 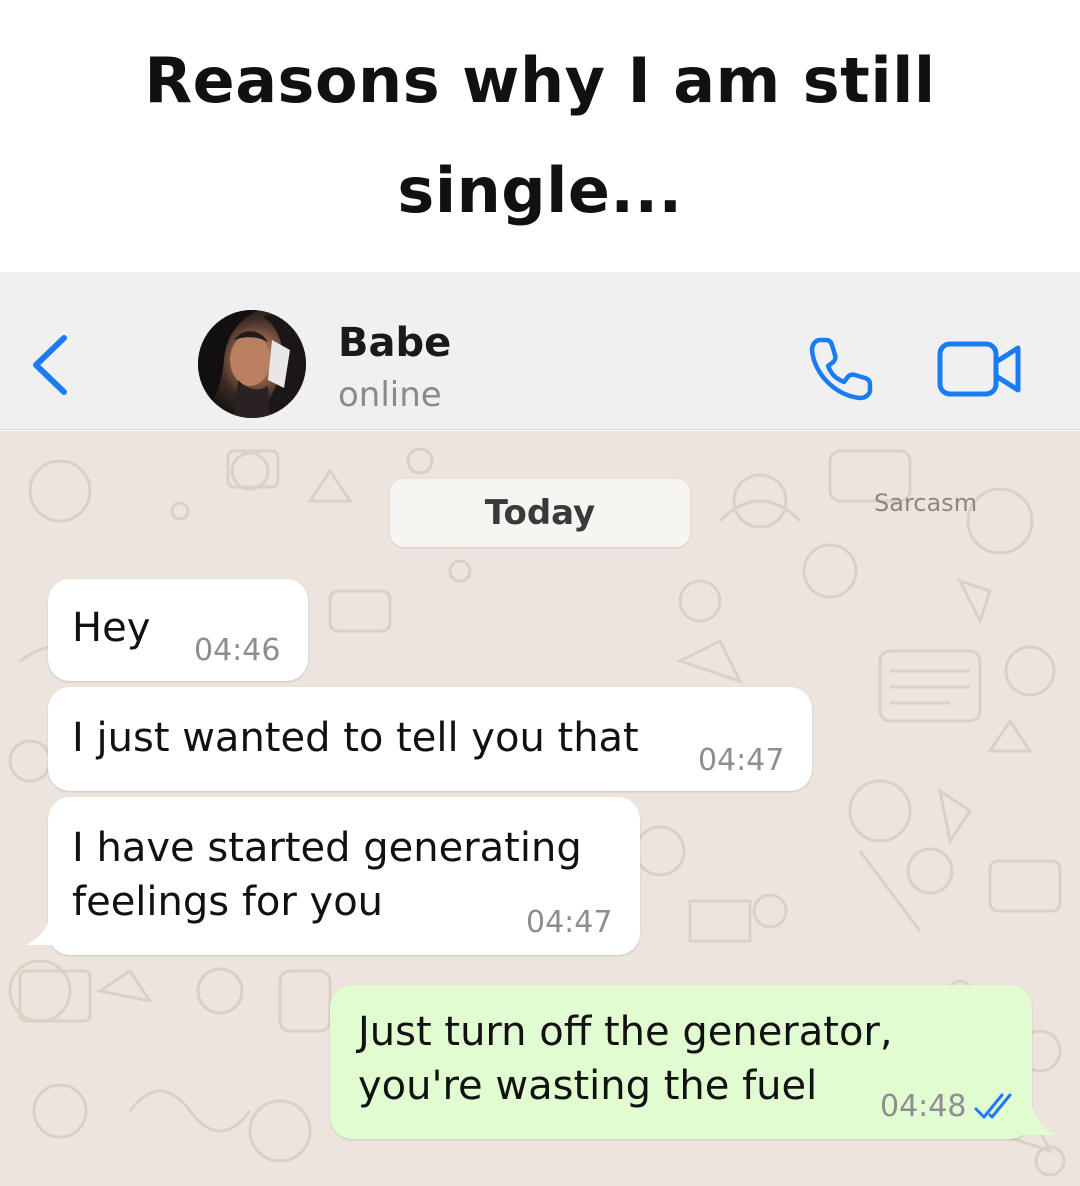 I want to click on back-button, so click(x=50, y=365).